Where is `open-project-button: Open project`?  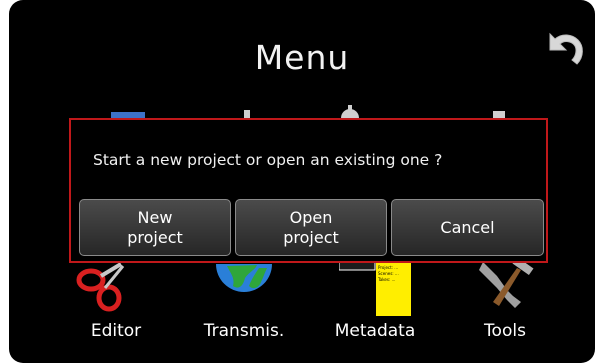
open-project-button: Open project is located at coordinates (311, 227).